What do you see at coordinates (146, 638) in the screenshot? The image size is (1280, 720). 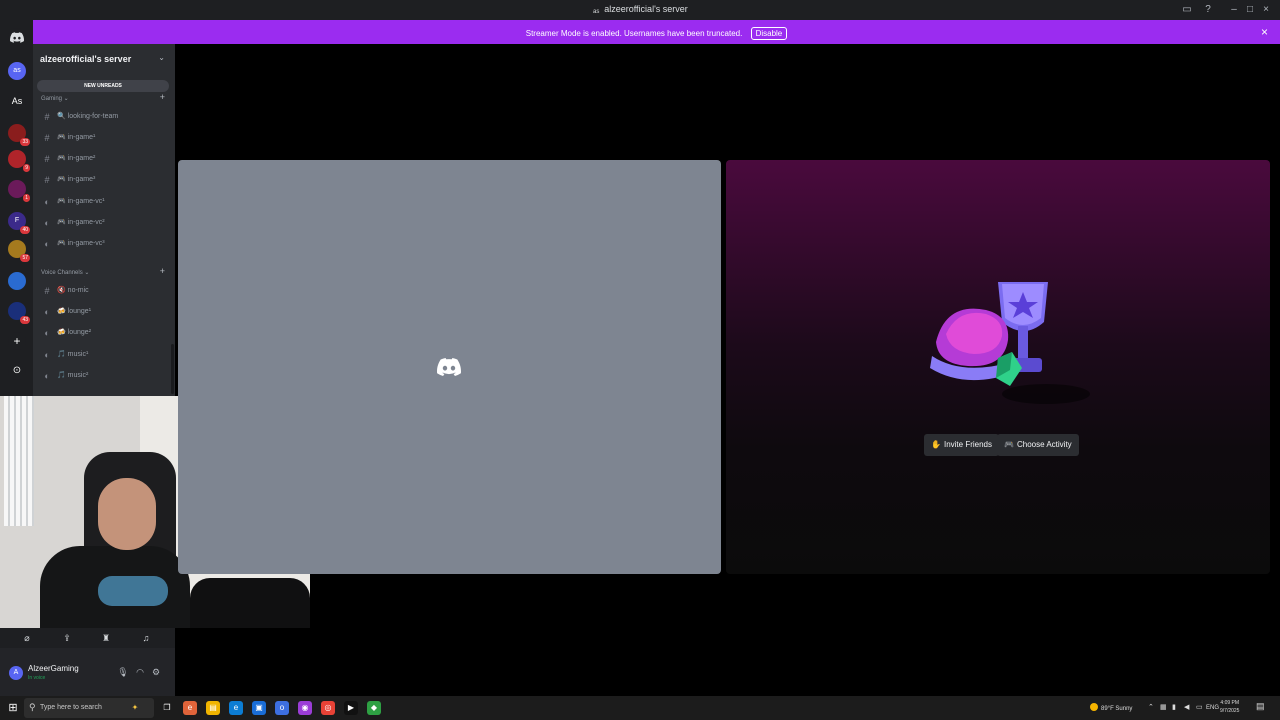 I see `soundboard-icon: ♫` at bounding box center [146, 638].